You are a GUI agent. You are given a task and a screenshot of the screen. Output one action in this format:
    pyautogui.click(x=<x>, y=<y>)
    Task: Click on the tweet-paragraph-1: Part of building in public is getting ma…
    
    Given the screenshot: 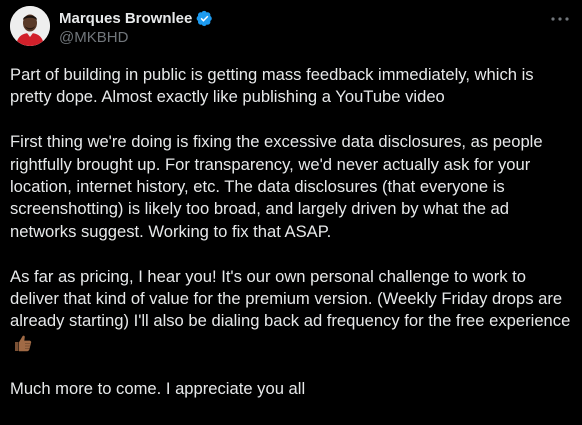 What is the action you would take?
    pyautogui.click(x=272, y=86)
    